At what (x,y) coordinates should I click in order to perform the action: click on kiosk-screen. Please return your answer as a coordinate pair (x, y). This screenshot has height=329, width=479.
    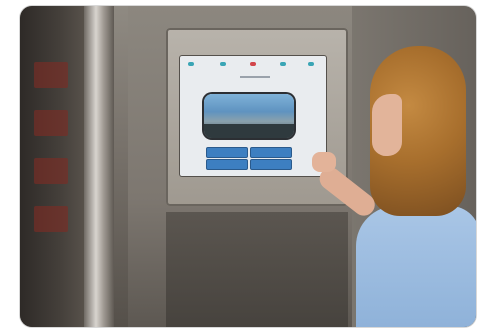
    Looking at the image, I should click on (253, 116).